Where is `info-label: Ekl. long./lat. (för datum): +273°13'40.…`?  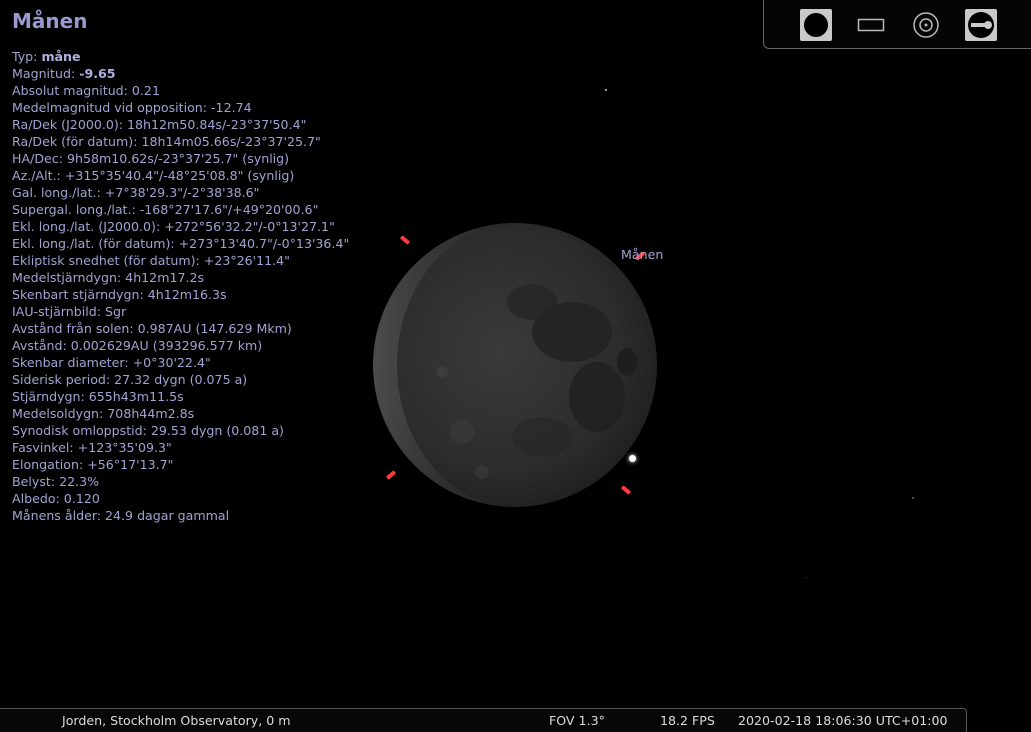
info-label: Ekl. long./lat. (för datum): +273°13'40.… is located at coordinates (181, 243).